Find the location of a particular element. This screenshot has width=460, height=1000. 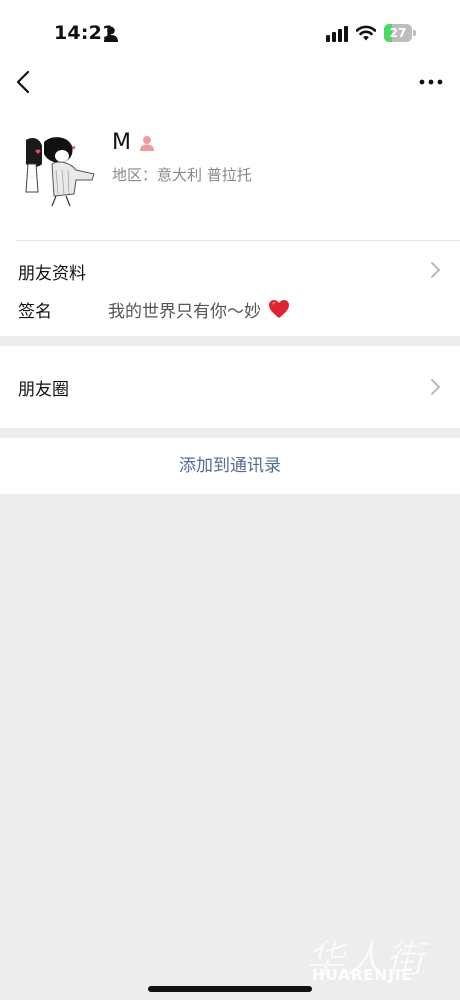

home-indicator is located at coordinates (230, 989).